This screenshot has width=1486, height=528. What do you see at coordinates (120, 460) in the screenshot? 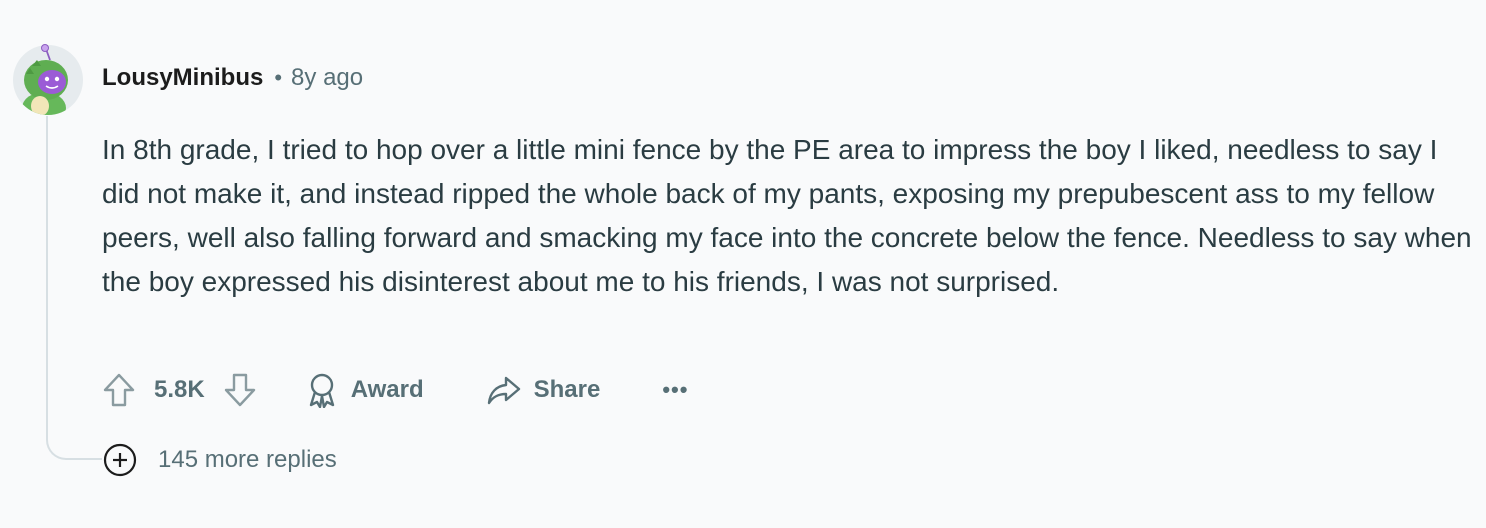
I see `plus-circle-icon` at bounding box center [120, 460].